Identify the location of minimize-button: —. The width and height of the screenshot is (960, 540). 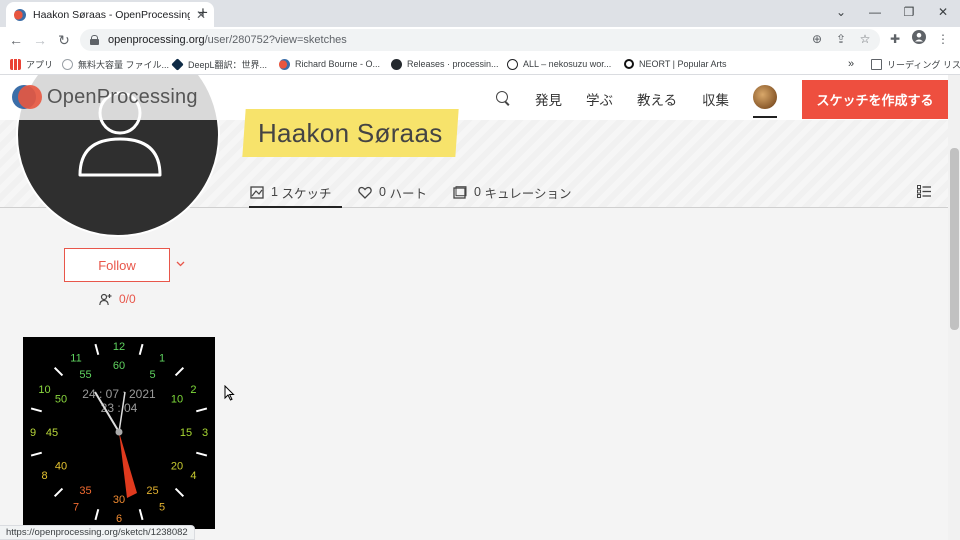
(875, 12).